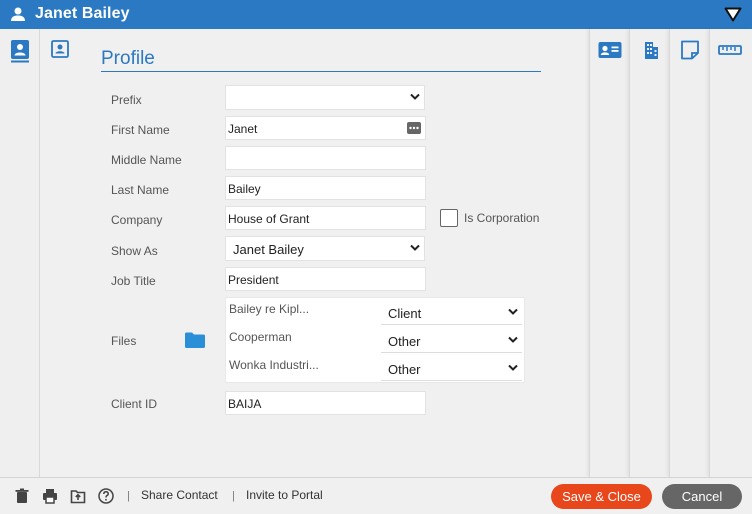 The height and width of the screenshot is (514, 752). What do you see at coordinates (269, 219) in the screenshot?
I see `company-value: House of Grant` at bounding box center [269, 219].